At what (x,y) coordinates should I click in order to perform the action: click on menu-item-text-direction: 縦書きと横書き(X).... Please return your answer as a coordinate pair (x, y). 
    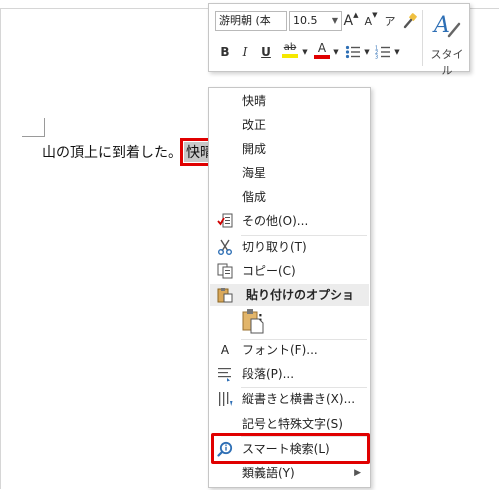
    Looking at the image, I should click on (289, 399).